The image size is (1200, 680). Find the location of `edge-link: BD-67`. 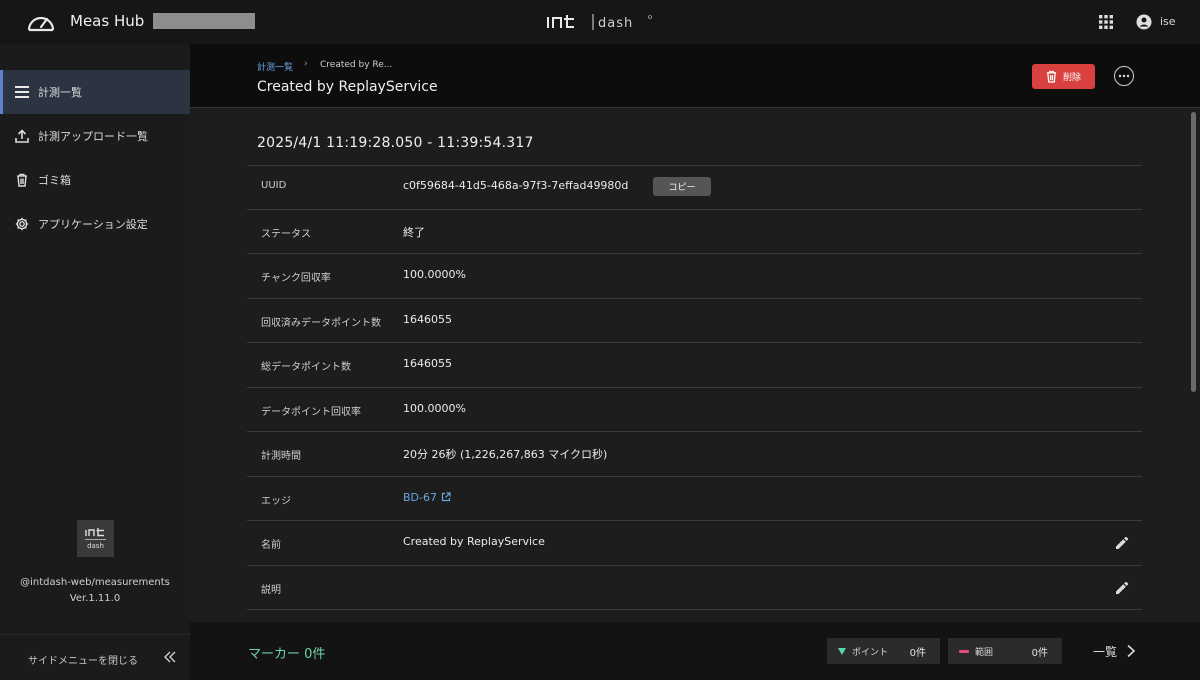

edge-link: BD-67 is located at coordinates (427, 497).